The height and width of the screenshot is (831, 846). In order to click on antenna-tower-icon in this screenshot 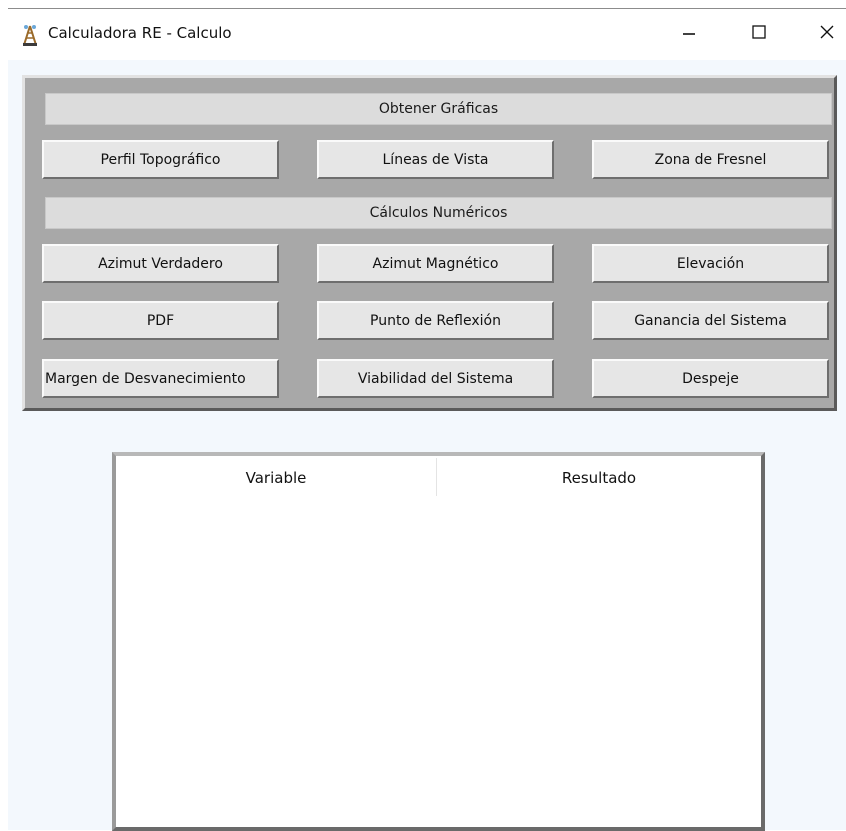, I will do `click(30, 35)`.